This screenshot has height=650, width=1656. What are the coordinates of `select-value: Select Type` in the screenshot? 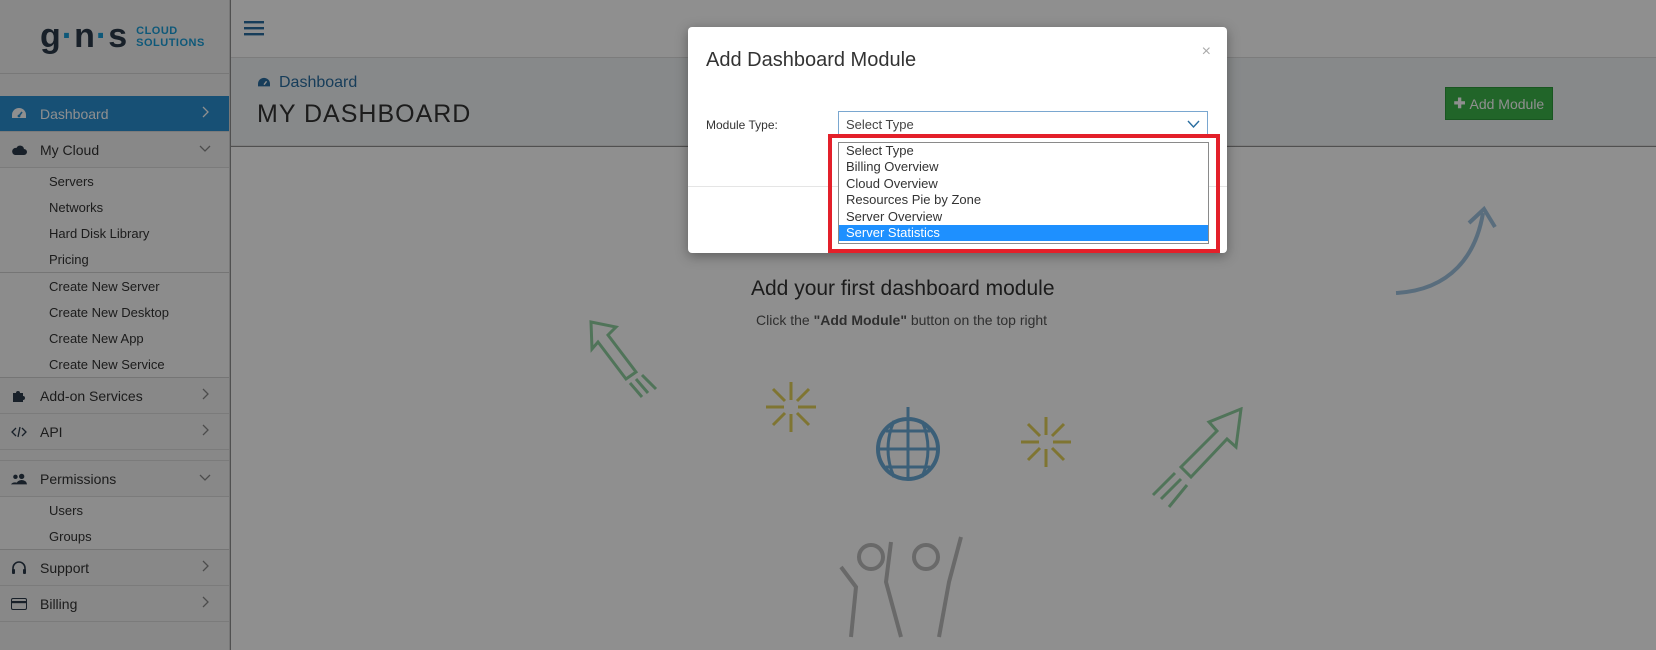 It's located at (880, 124).